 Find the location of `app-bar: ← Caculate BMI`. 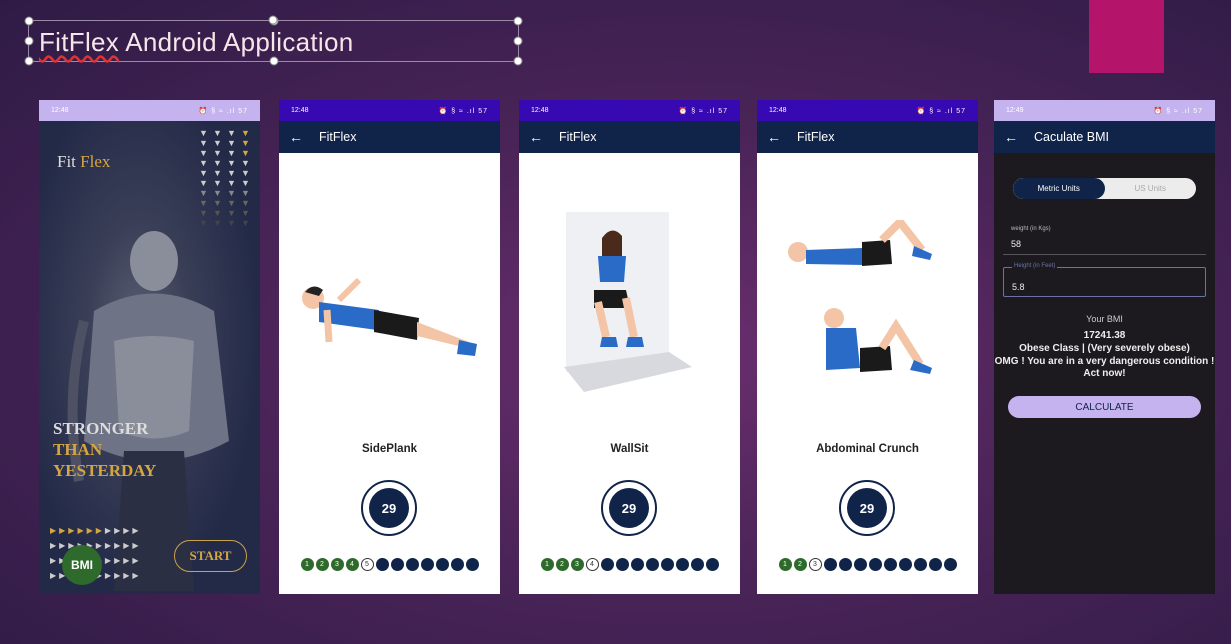

app-bar: ← Caculate BMI is located at coordinates (1104, 137).